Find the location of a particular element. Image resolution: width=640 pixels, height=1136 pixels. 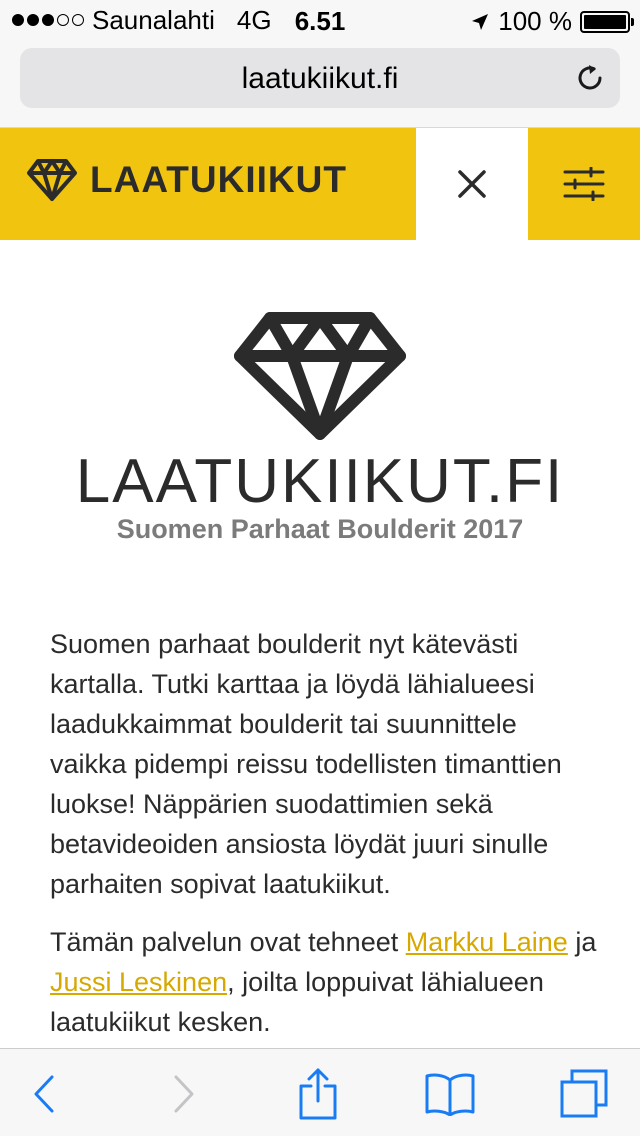

forward-icon is located at coordinates (184, 1094).